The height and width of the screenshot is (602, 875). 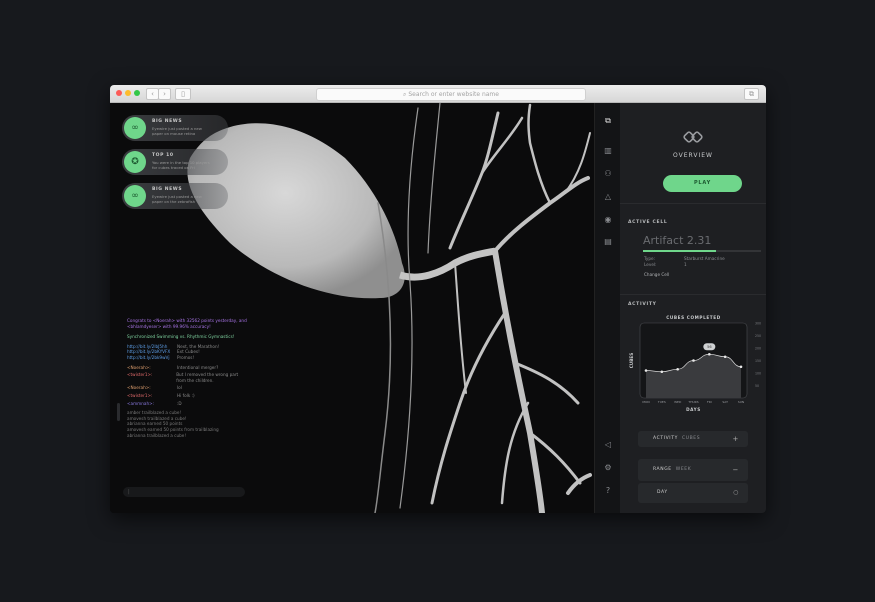 What do you see at coordinates (693, 155) in the screenshot?
I see `panel-title: OVERVIEW` at bounding box center [693, 155].